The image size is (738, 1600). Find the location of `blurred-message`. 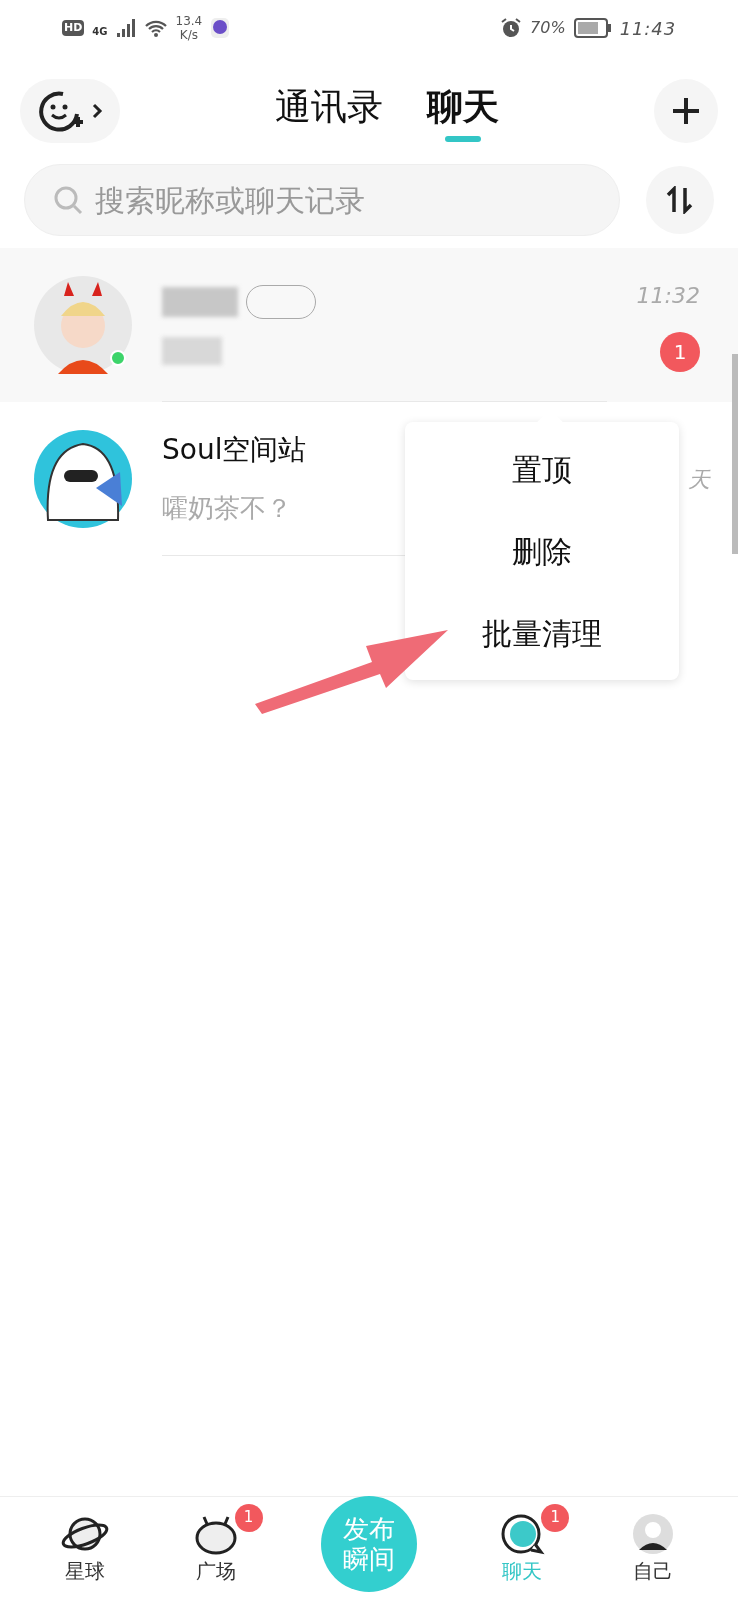

blurred-message is located at coordinates (192, 350).